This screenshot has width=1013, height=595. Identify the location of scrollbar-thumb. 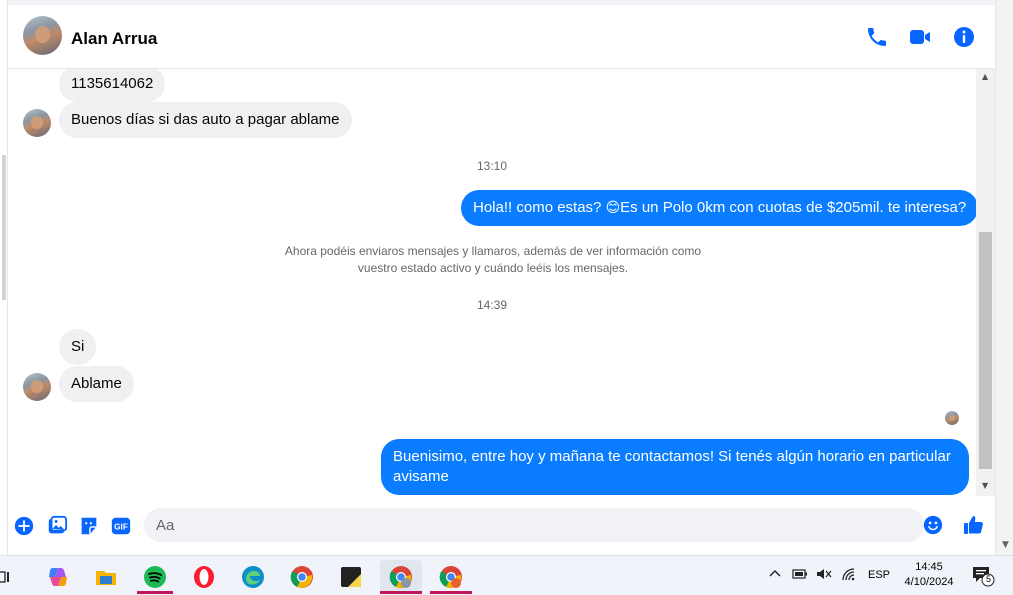
(985, 350).